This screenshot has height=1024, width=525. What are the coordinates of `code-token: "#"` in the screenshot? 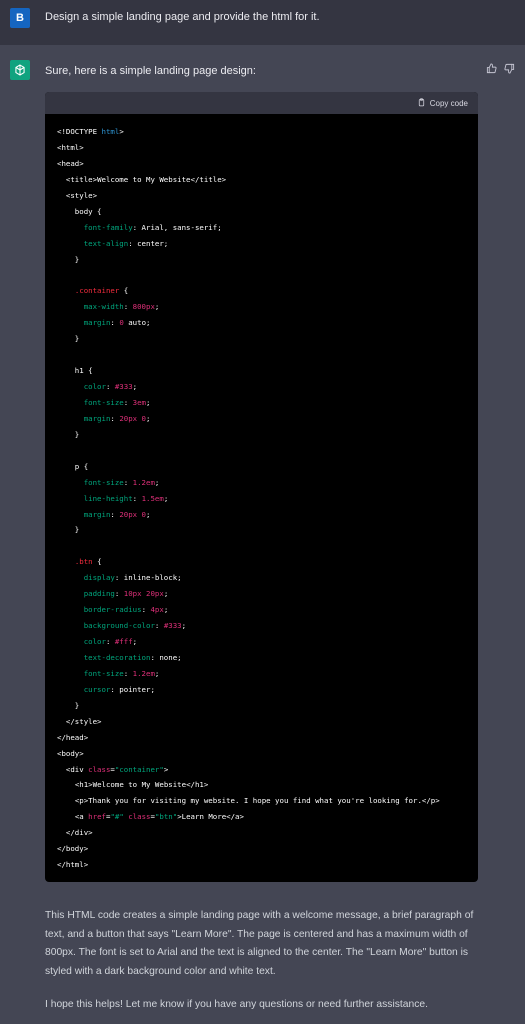 It's located at (117, 817).